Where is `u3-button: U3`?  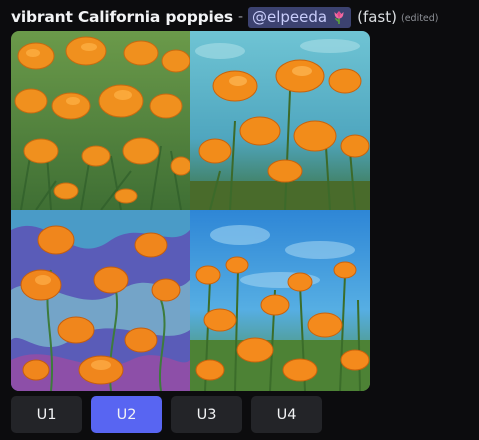 u3-button: U3 is located at coordinates (206, 414).